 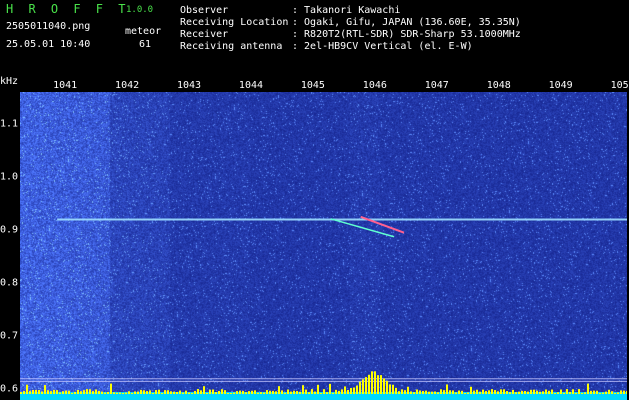 I want to click on x-tick-label: 1047, so click(x=436, y=85).